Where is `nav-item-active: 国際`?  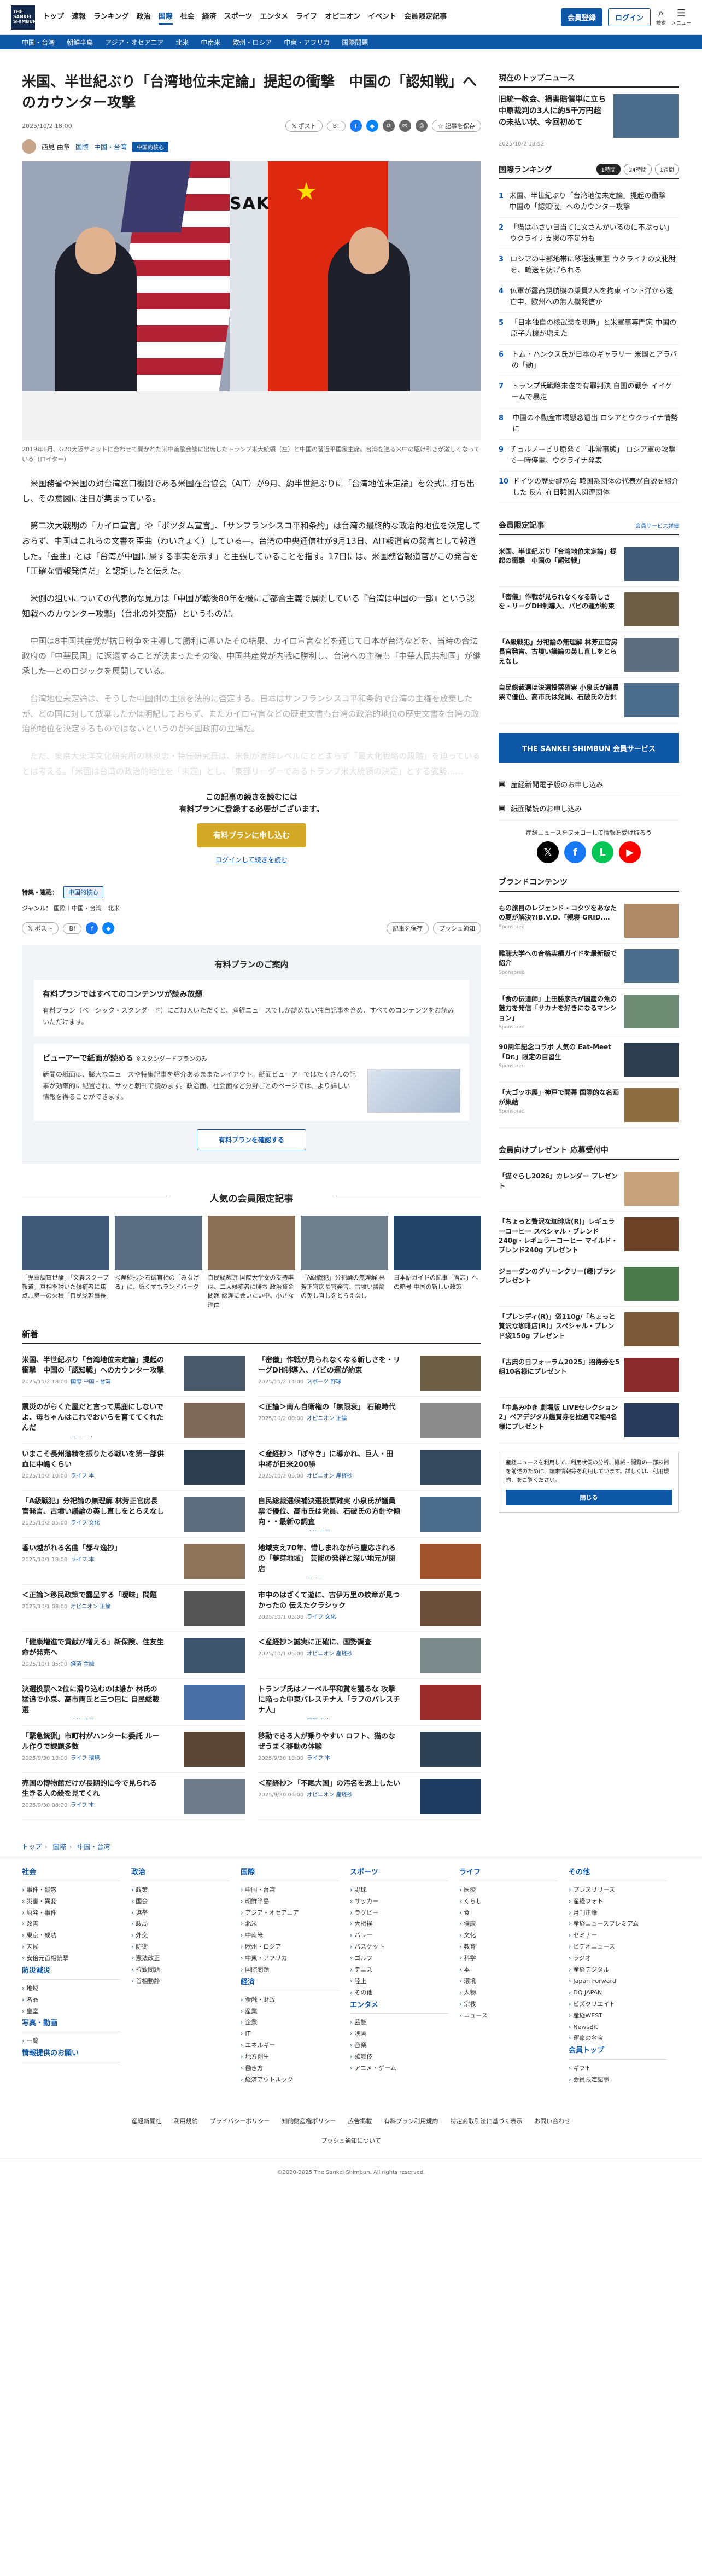
nav-item-active: 国際 is located at coordinates (165, 17).